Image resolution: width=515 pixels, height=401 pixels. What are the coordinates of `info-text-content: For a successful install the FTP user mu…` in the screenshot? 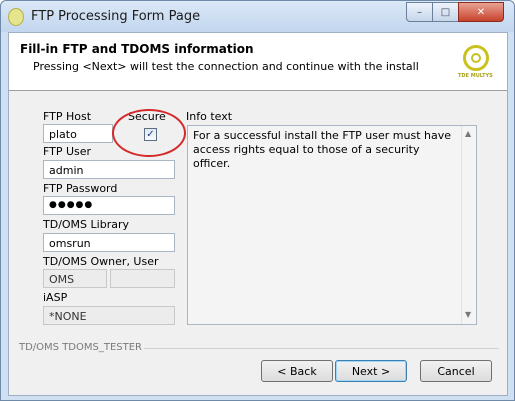 It's located at (322, 149).